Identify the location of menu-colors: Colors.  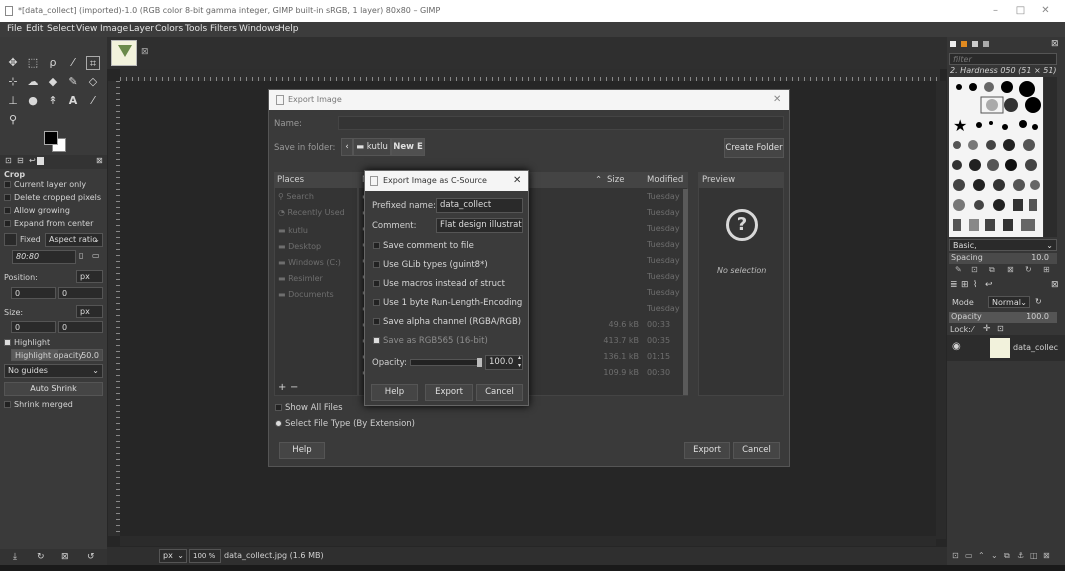
(169, 29).